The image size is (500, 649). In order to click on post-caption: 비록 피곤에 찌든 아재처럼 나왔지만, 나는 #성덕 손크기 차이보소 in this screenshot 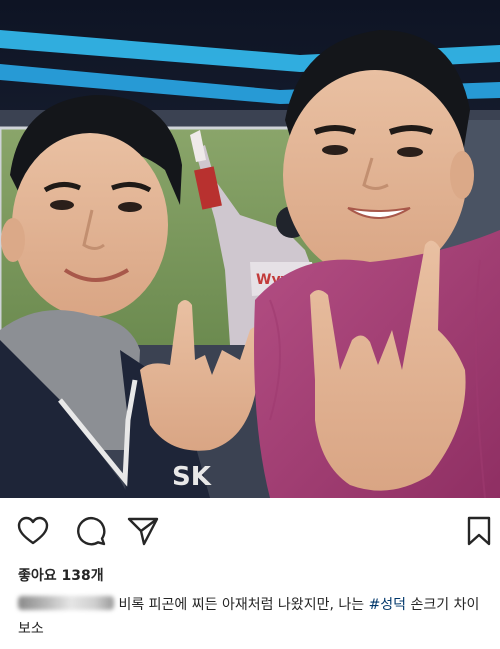, I will do `click(251, 617)`.